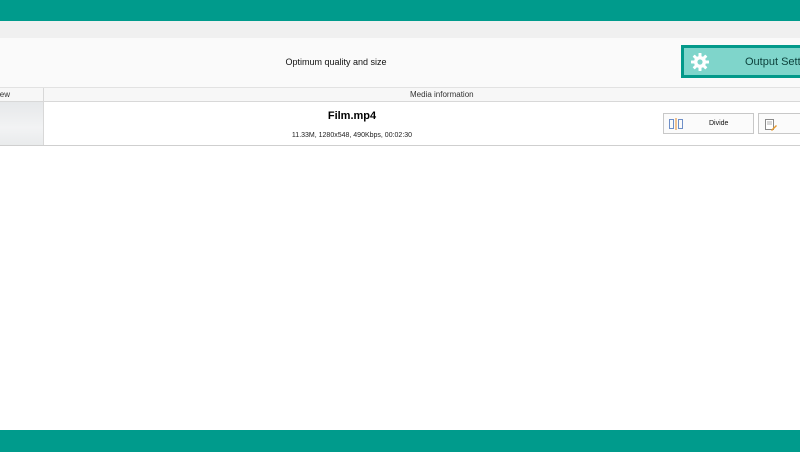 Image resolution: width=800 pixels, height=452 pixels. I want to click on divide-icon, so click(676, 123).